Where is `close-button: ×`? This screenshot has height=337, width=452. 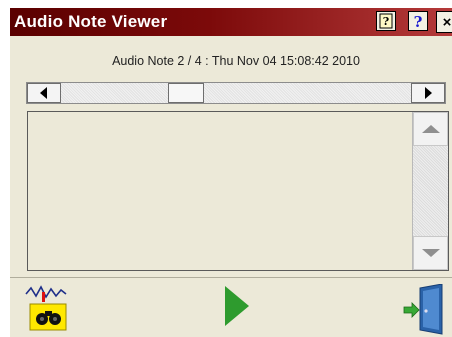
close-button: × is located at coordinates (444, 22).